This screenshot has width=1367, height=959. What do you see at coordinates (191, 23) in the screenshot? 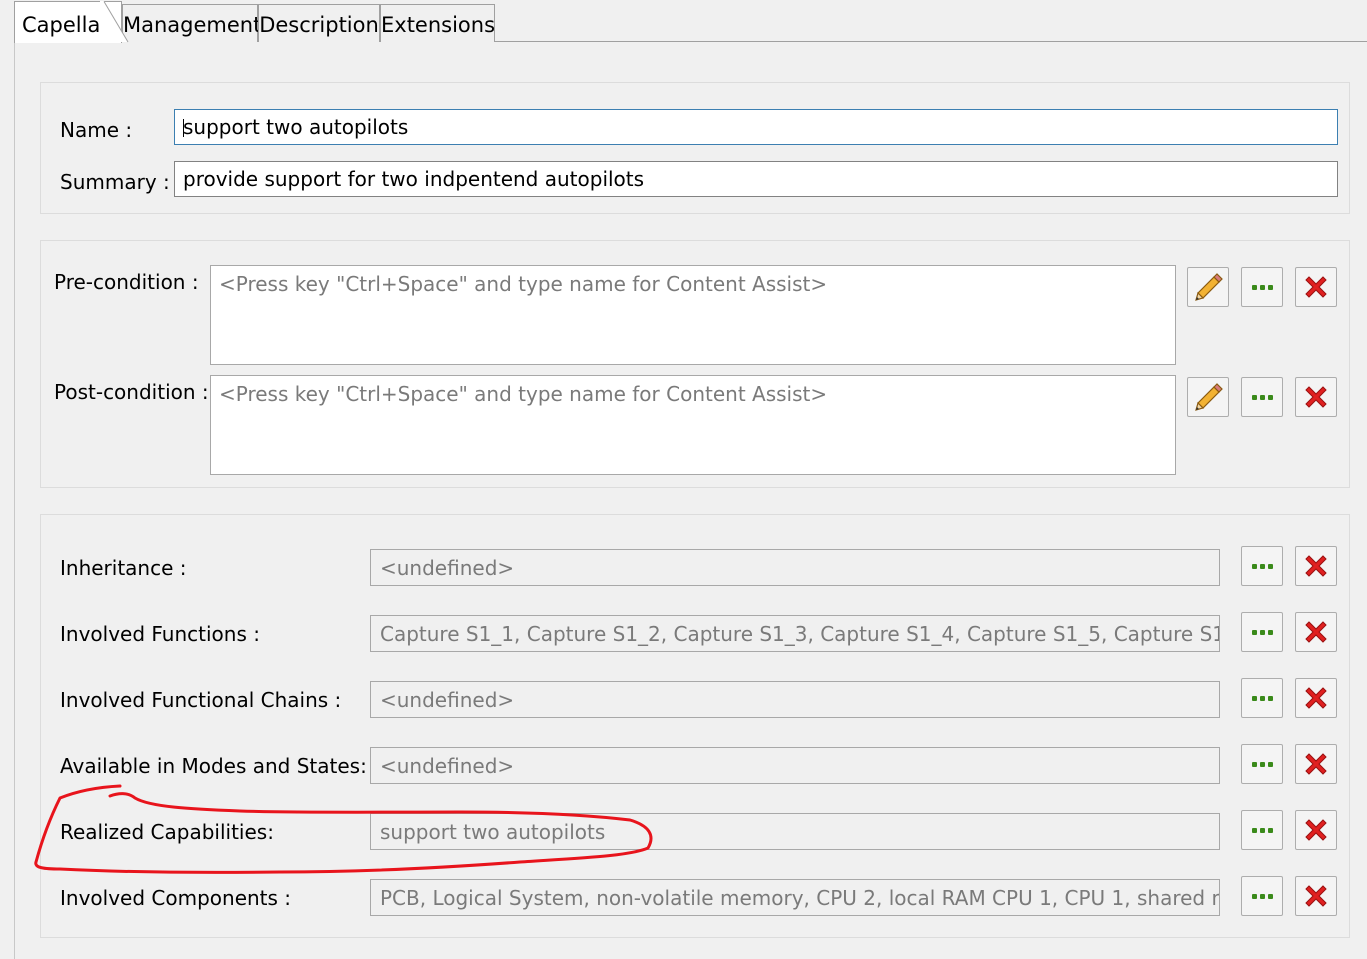
I see `tab-management: Management` at bounding box center [191, 23].